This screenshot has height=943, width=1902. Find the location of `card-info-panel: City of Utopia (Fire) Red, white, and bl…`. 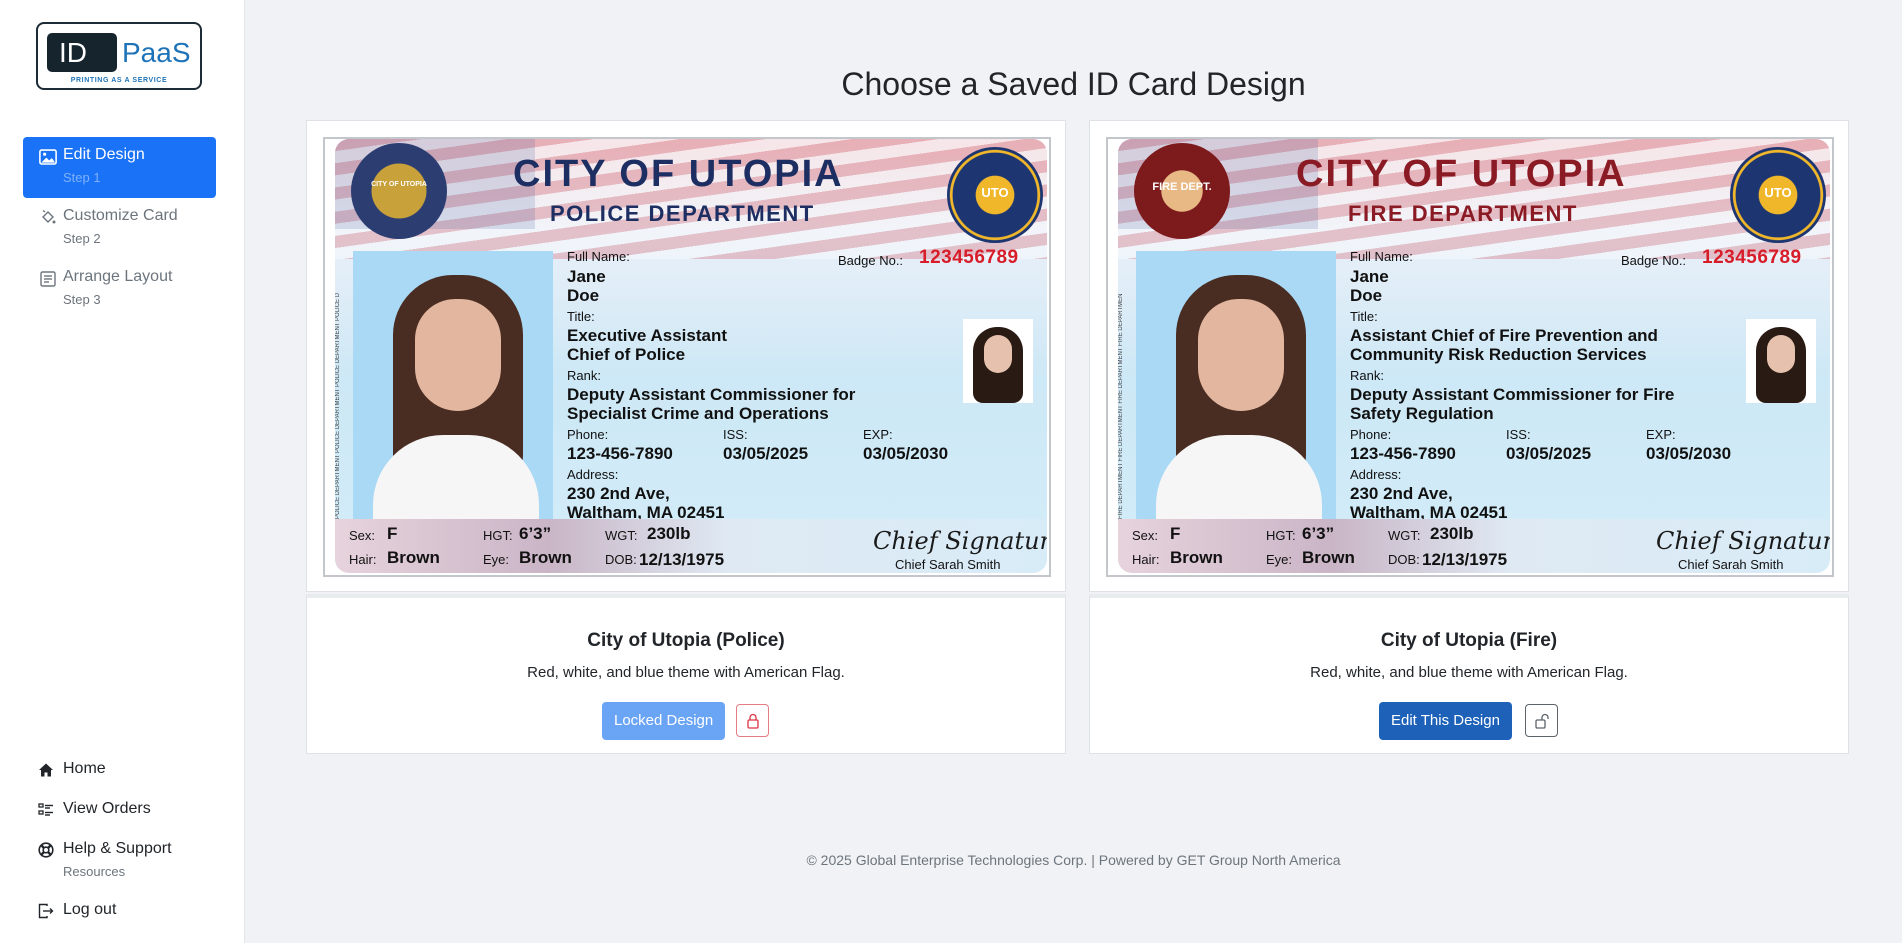

card-info-panel: City of Utopia (Fire) Red, white, and bl… is located at coordinates (1469, 674).